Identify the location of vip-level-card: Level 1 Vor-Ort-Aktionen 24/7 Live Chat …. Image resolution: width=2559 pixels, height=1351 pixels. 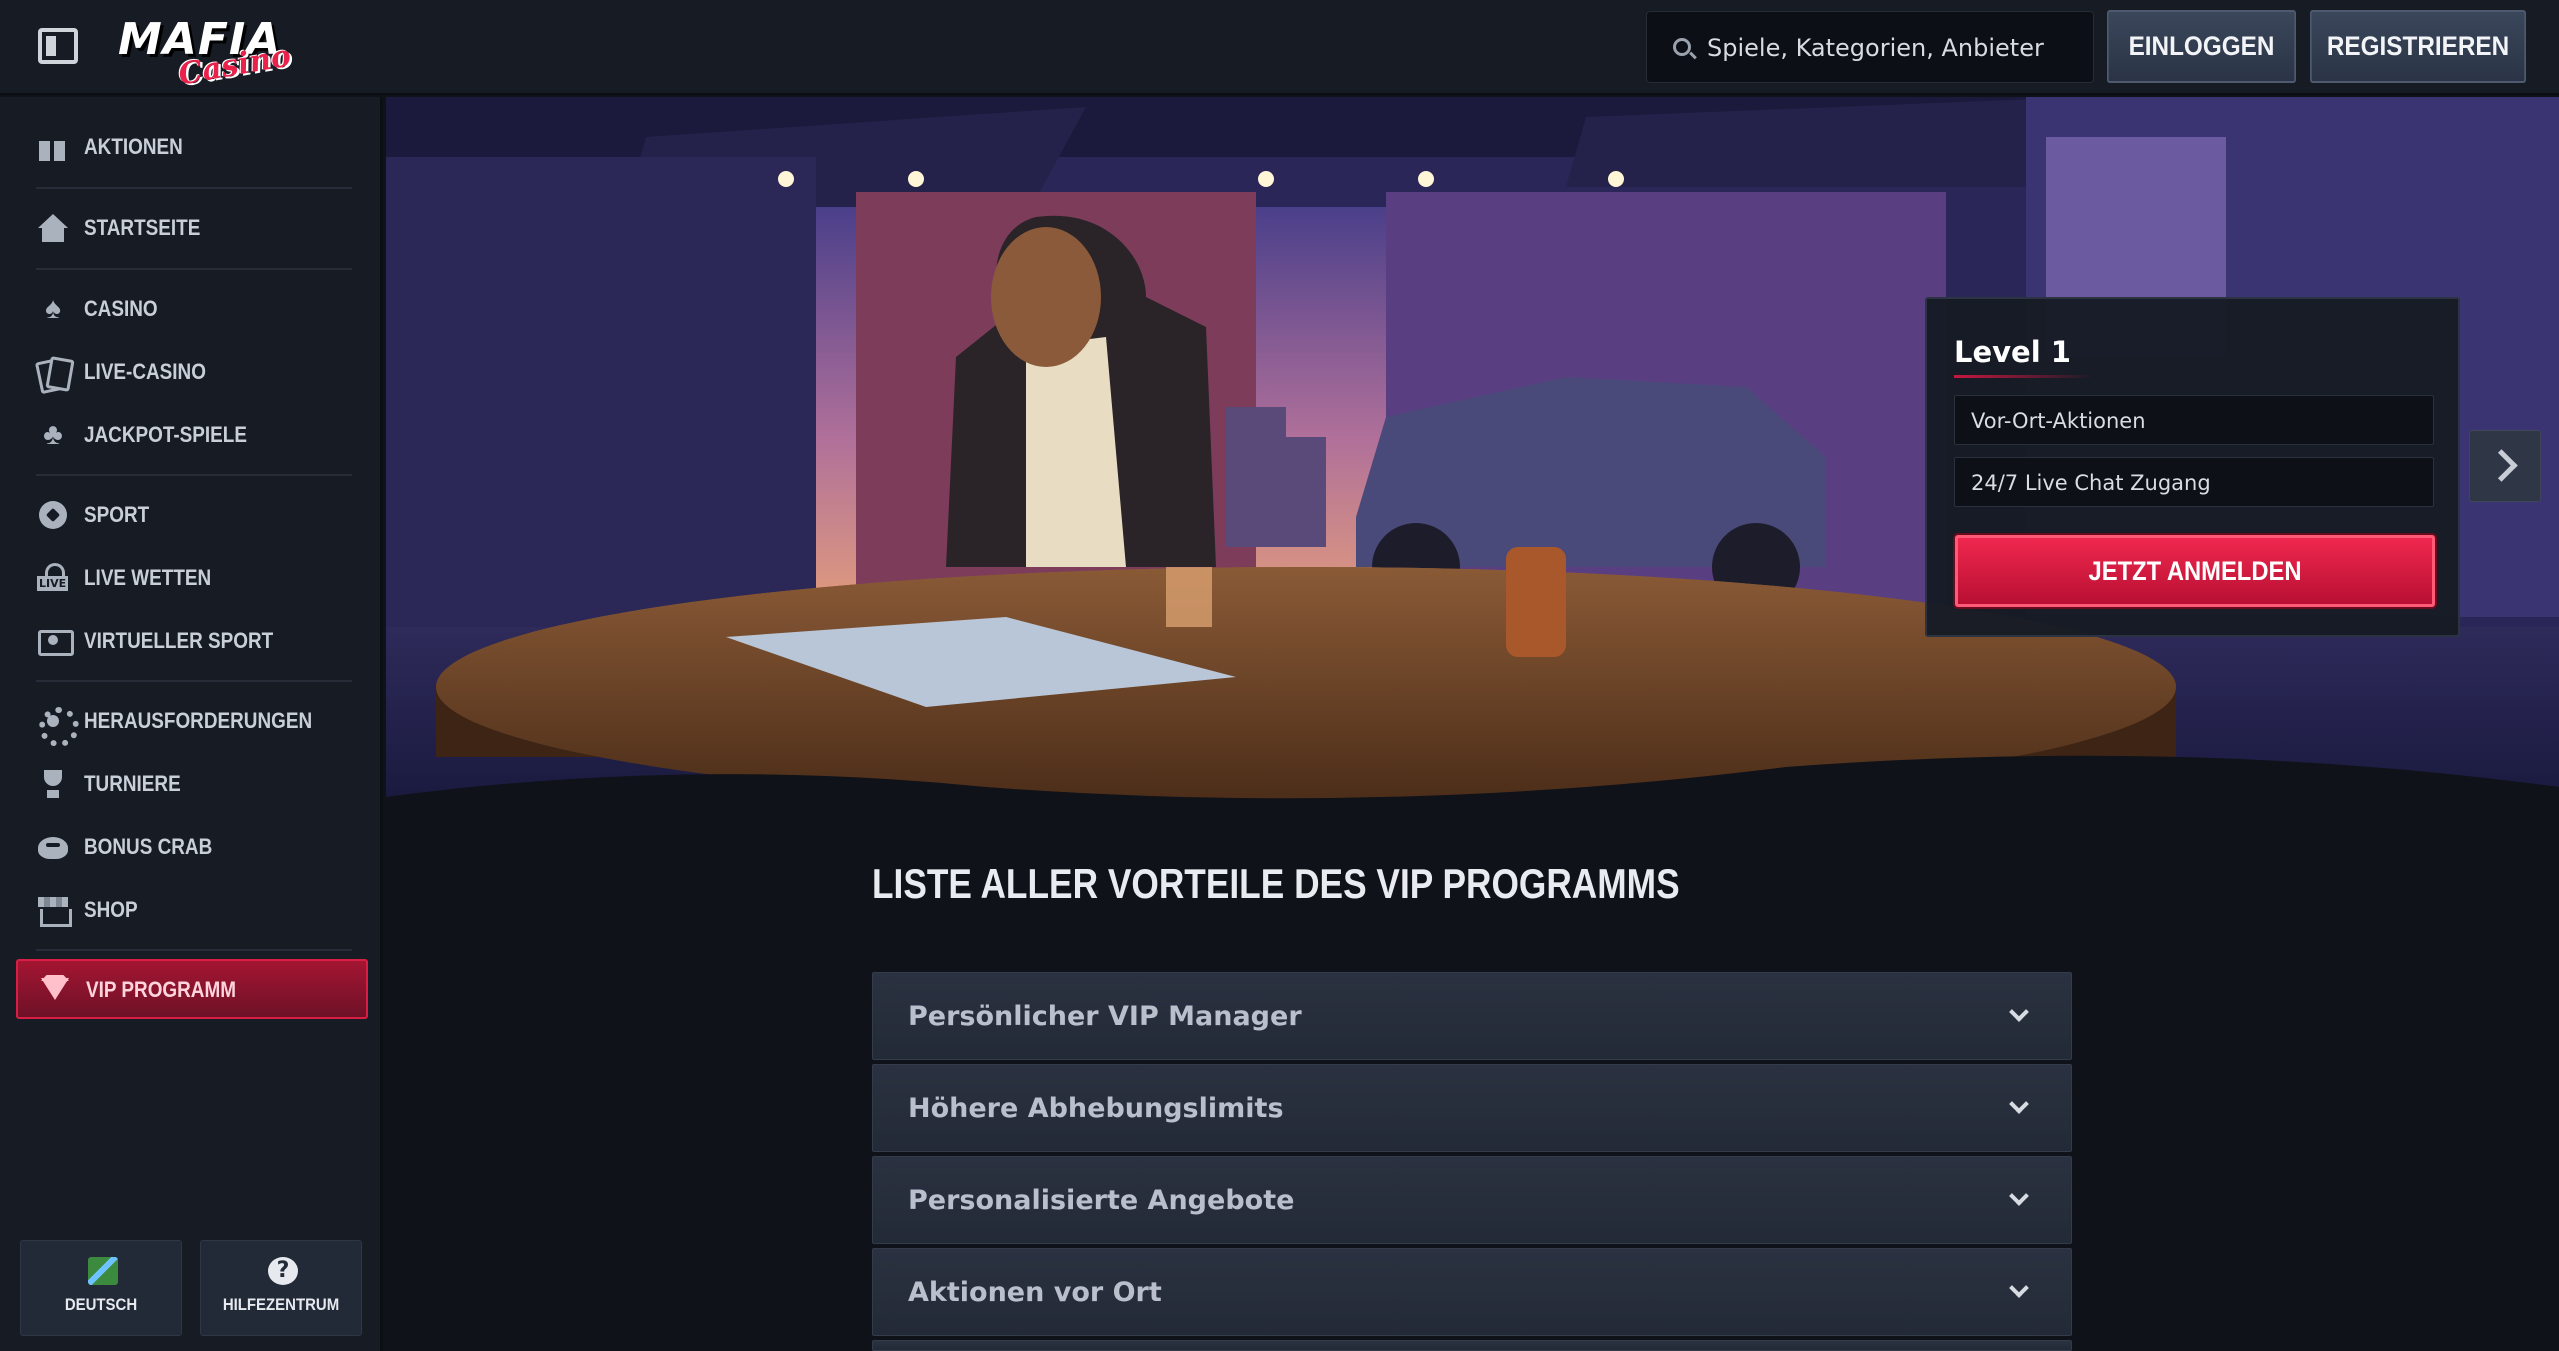
(2192, 467).